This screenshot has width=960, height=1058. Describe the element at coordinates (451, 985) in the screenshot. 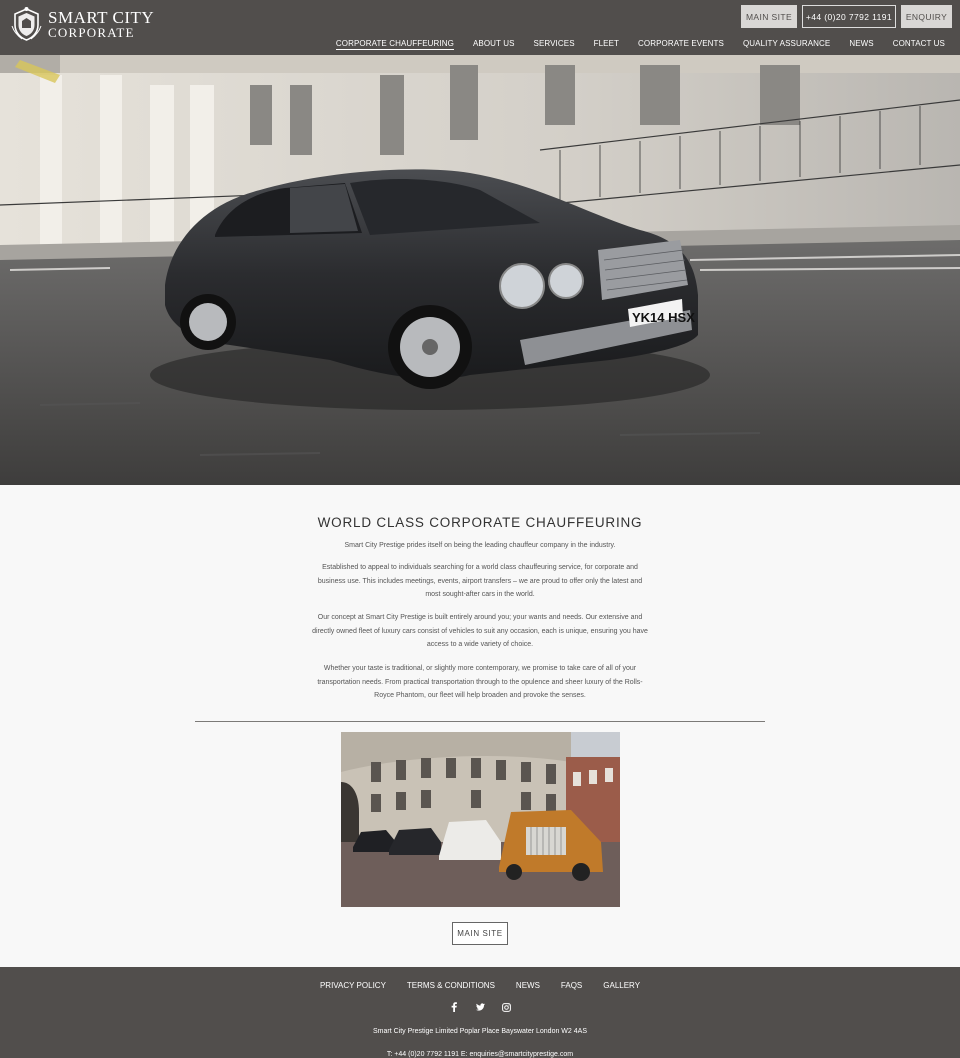

I see `footer-link-terms: TERMS & CONDITIONS` at that location.